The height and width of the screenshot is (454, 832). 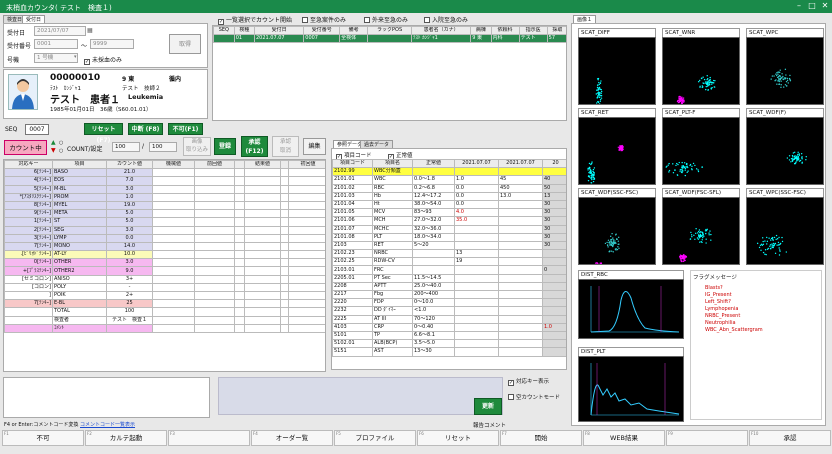 I want to click on table-row: ] POIK 2+, so click(x=166, y=296).